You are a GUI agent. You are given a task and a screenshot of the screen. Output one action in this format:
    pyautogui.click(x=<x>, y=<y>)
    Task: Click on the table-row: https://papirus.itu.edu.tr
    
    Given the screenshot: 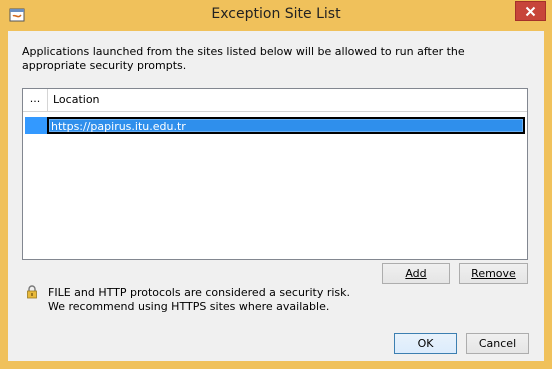 What is the action you would take?
    pyautogui.click(x=275, y=125)
    